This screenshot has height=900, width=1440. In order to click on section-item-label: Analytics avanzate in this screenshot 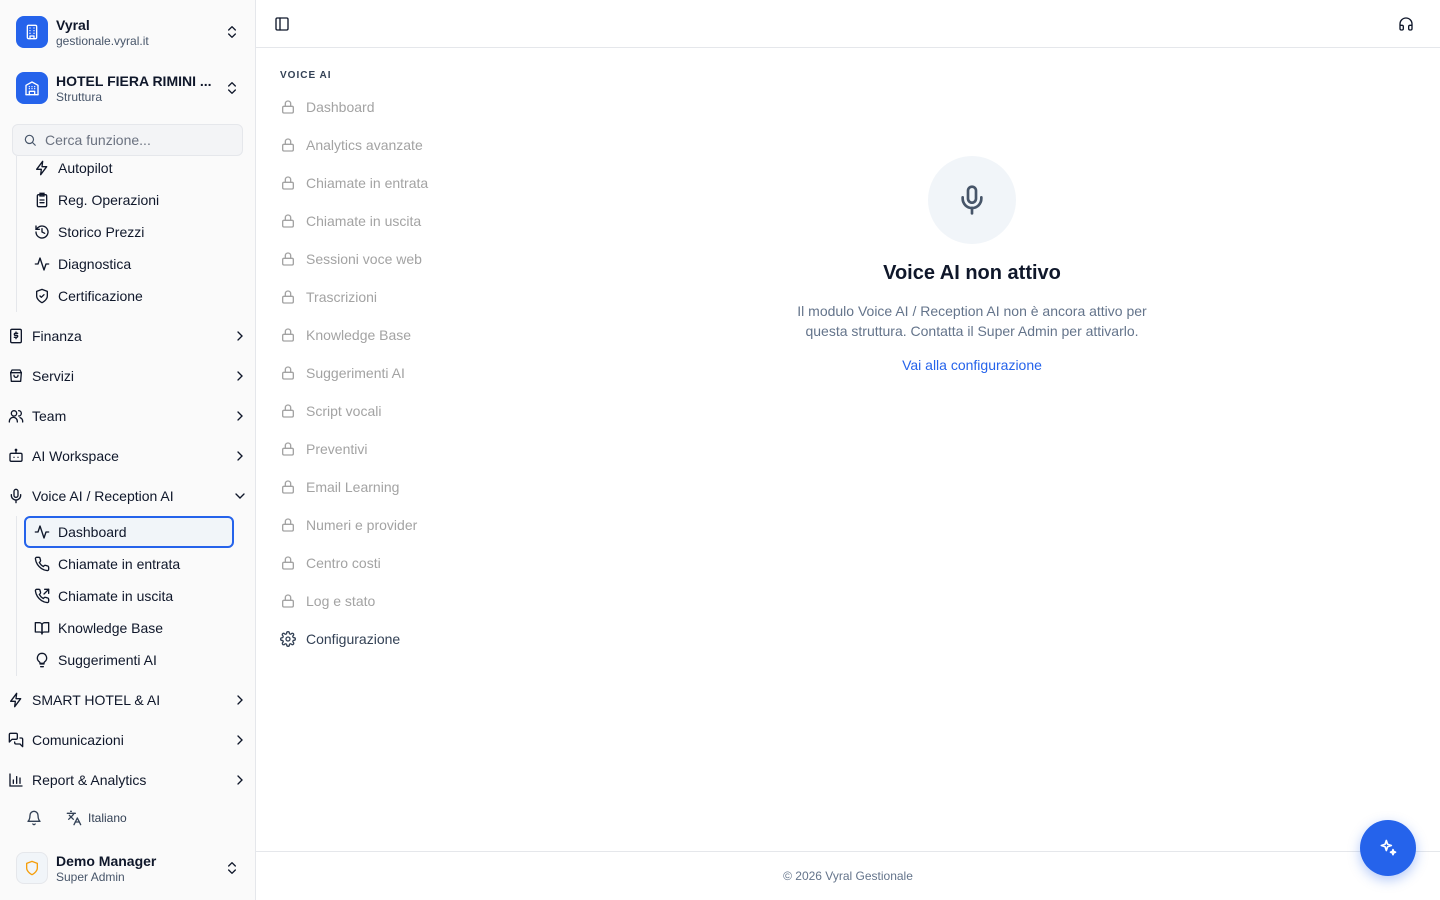, I will do `click(364, 145)`.